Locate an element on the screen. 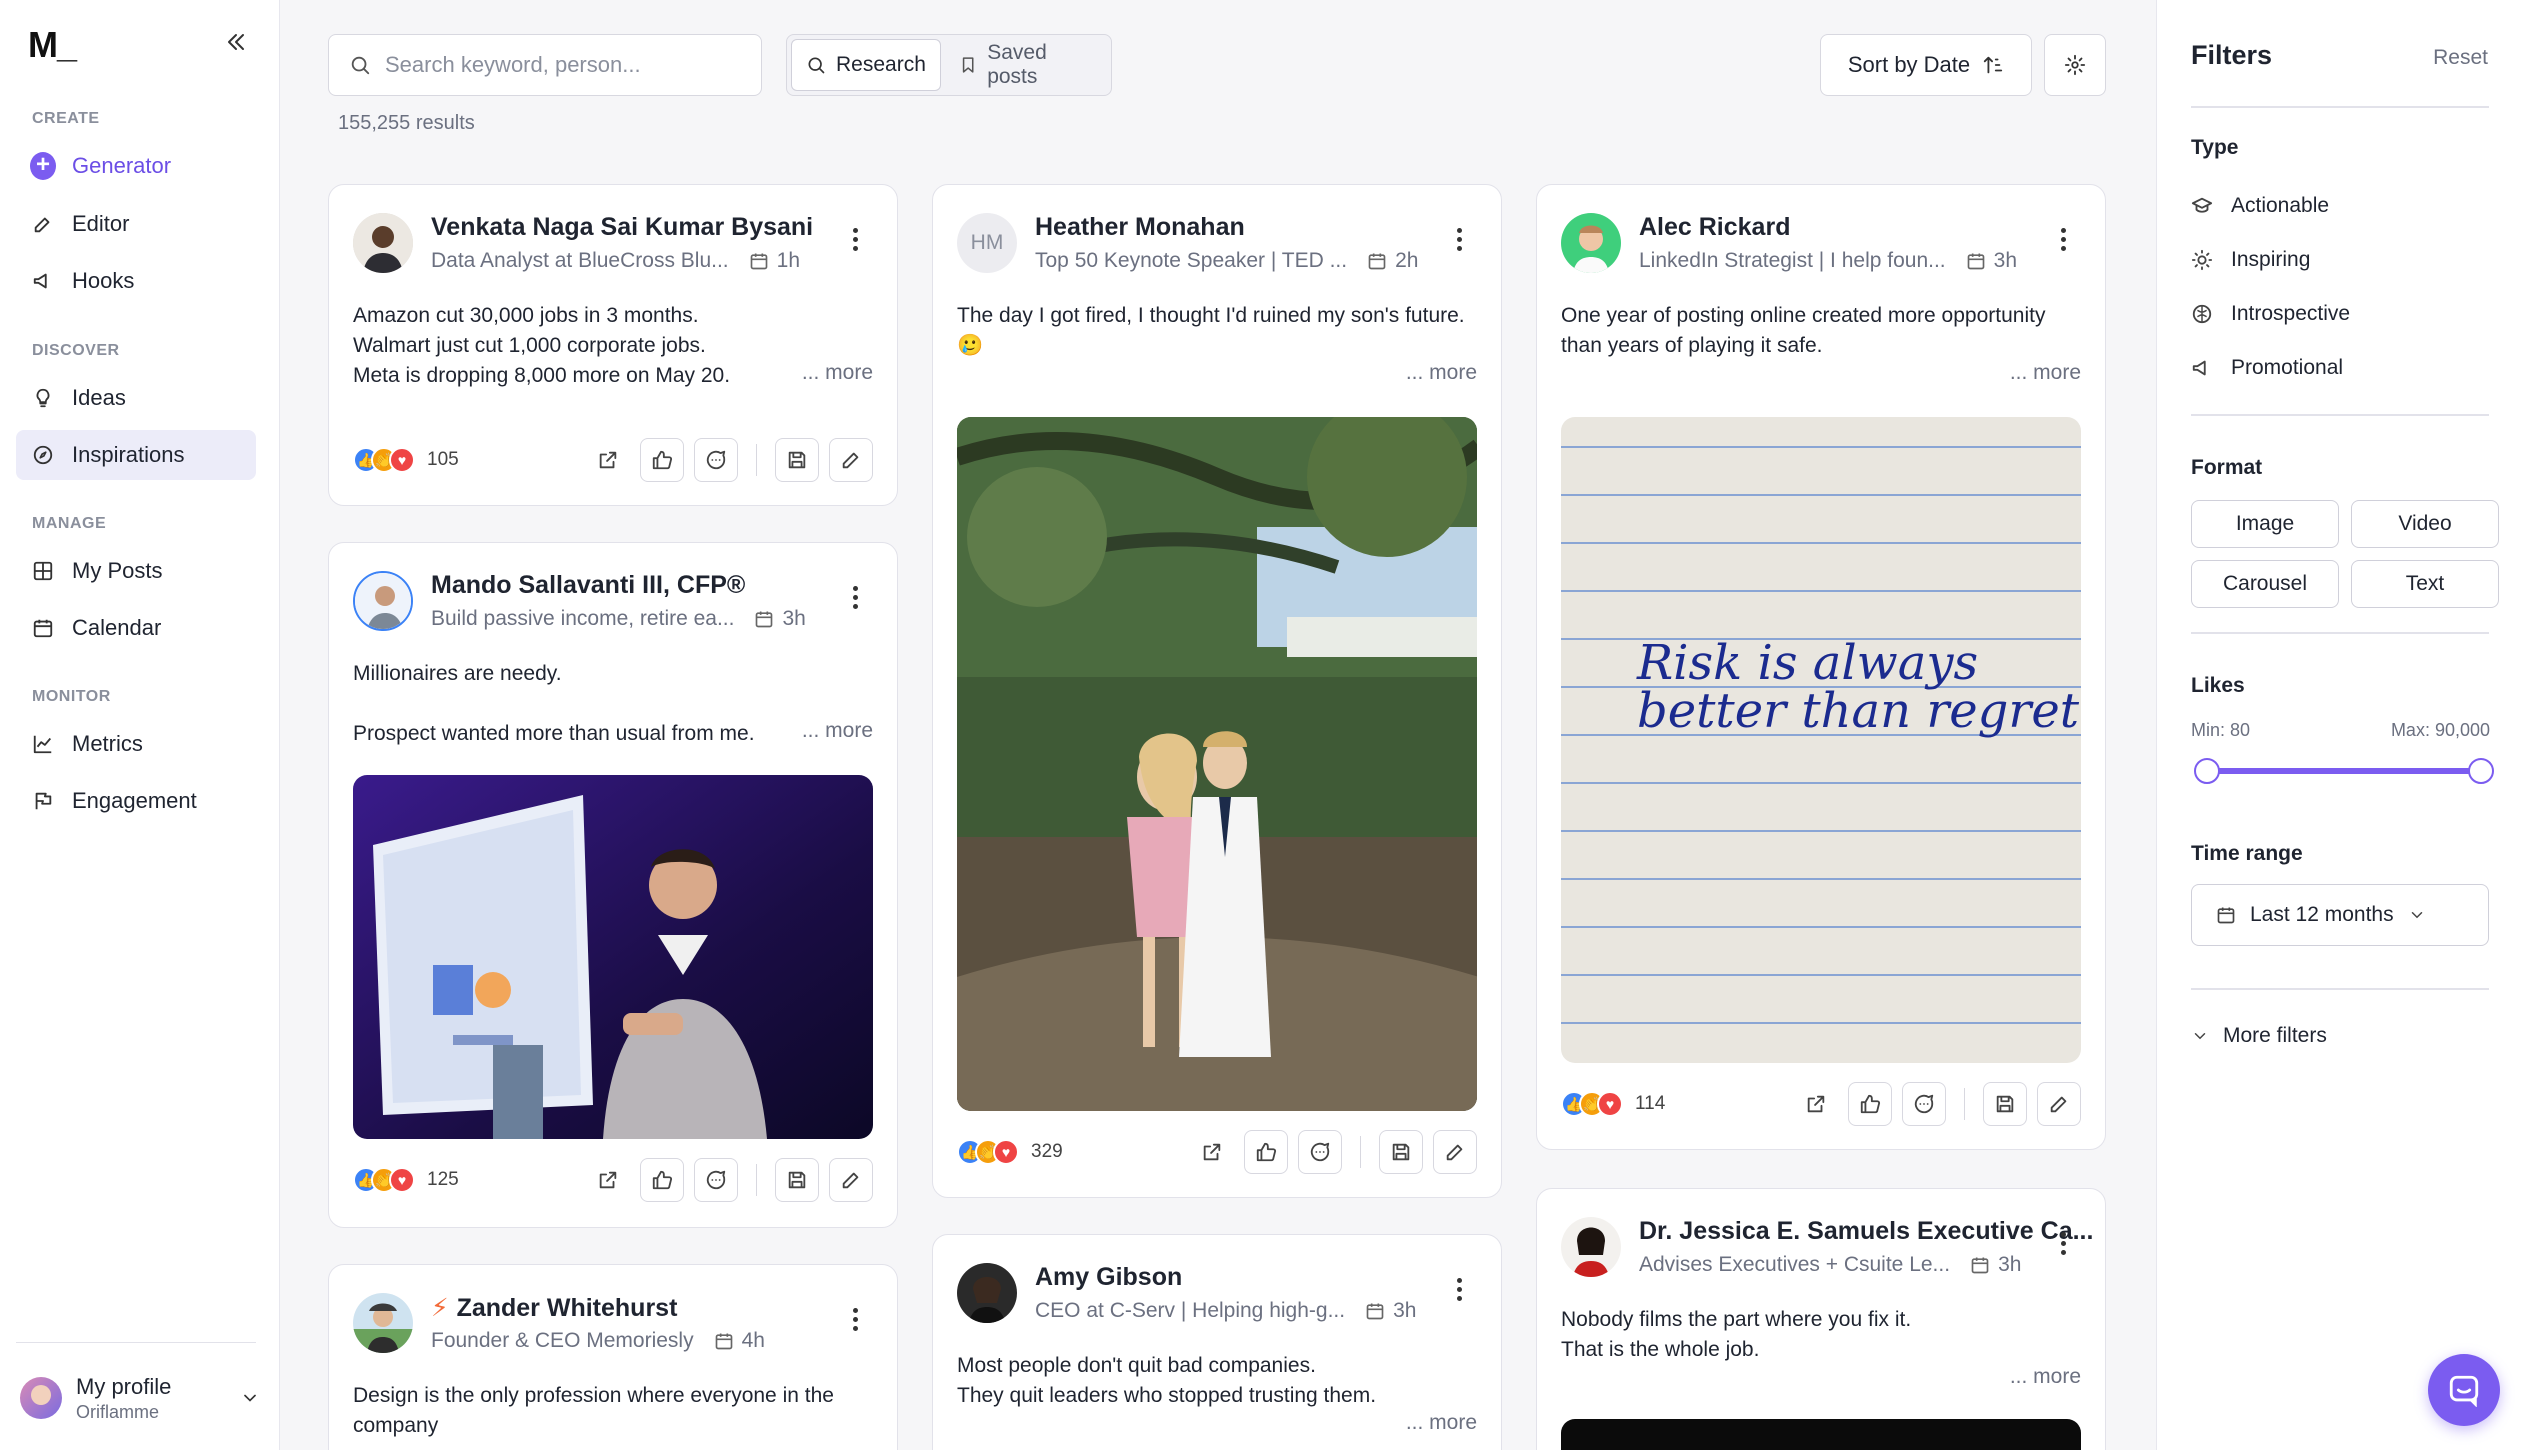  reset-filters-button: Reset is located at coordinates (2460, 58).